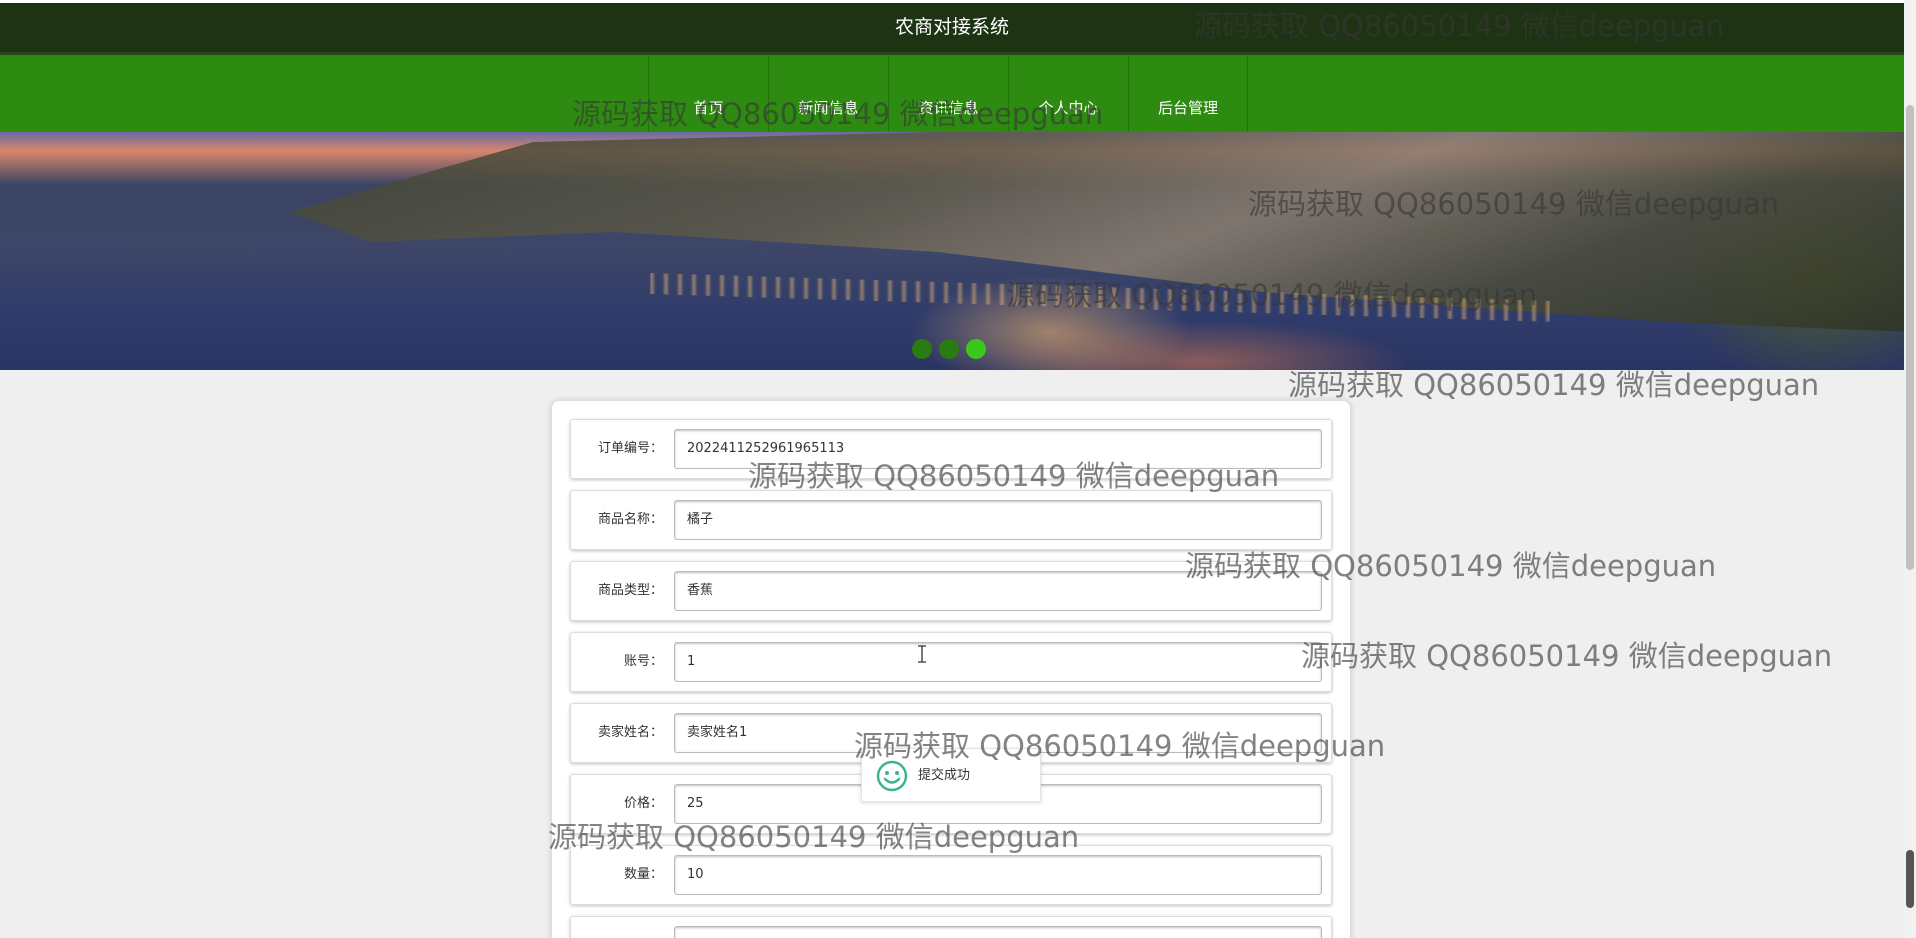  What do you see at coordinates (998, 449) in the screenshot?
I see `order-number-input: 2022411252961965113` at bounding box center [998, 449].